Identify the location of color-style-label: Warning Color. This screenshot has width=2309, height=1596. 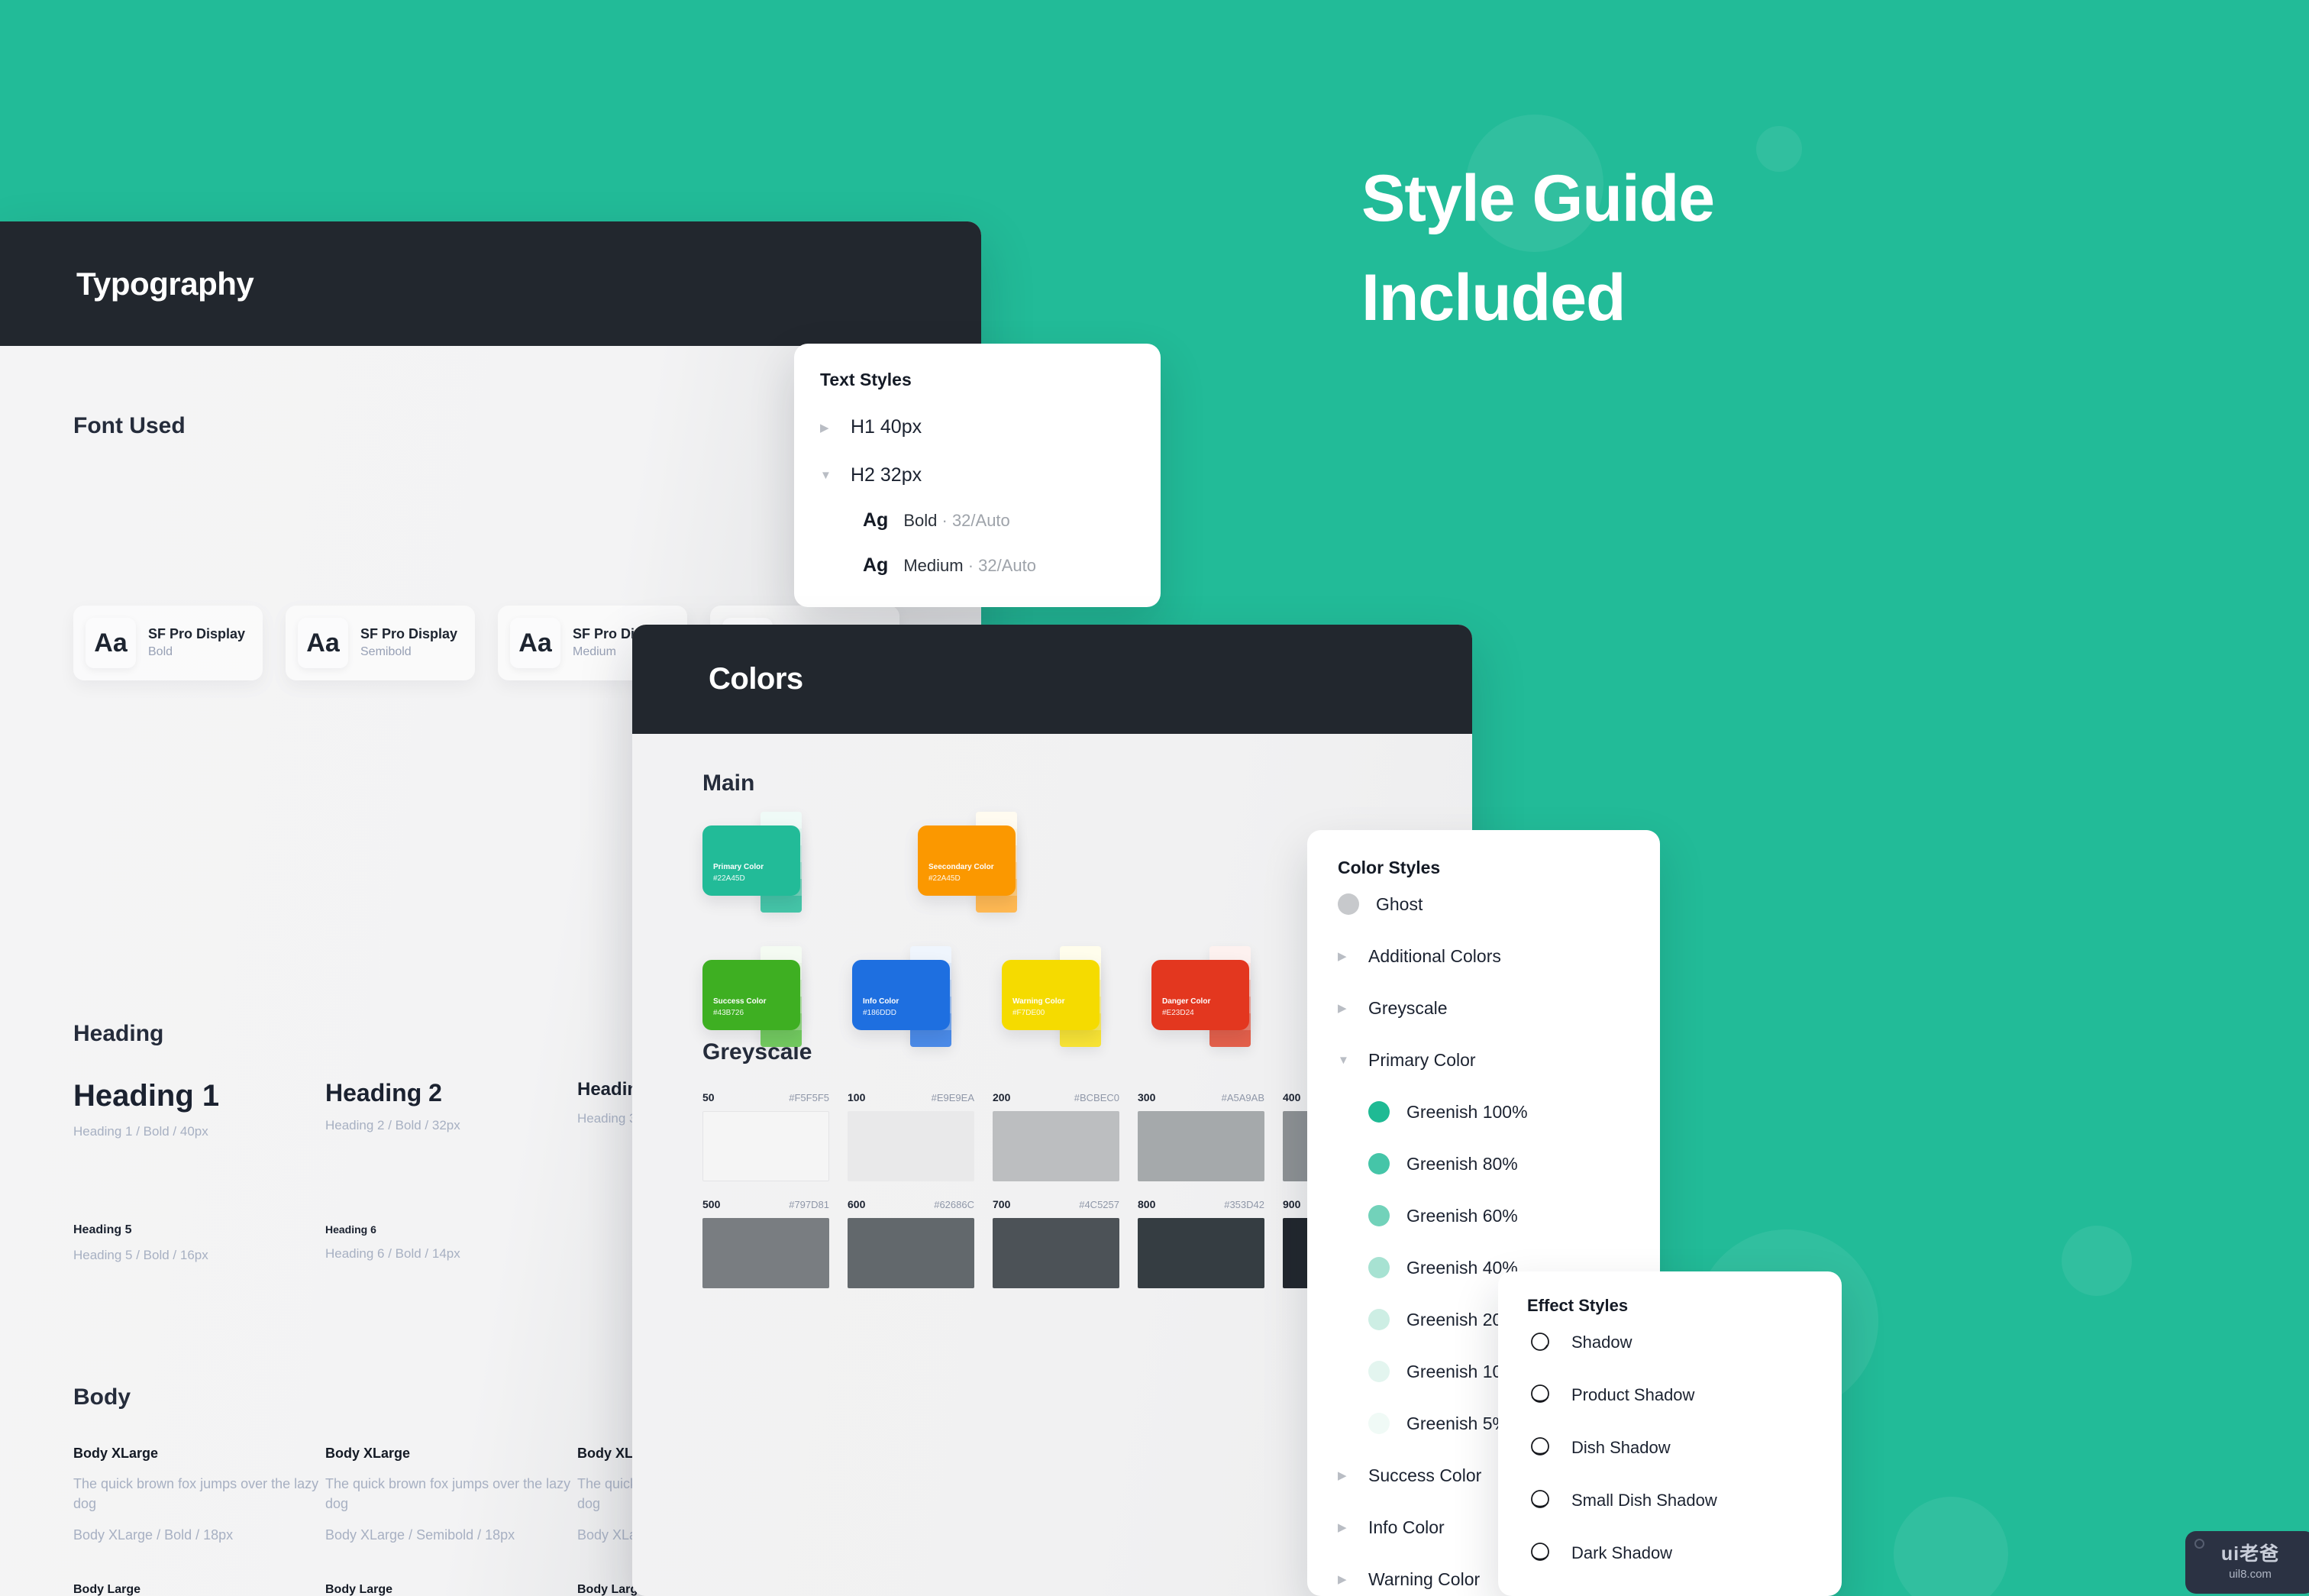
(1424, 1579).